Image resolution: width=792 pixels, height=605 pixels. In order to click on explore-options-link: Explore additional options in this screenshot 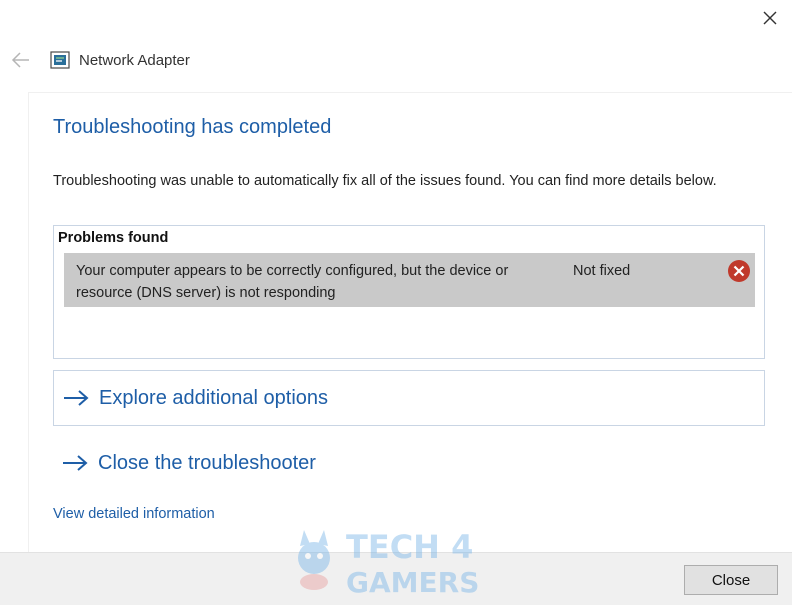, I will do `click(409, 398)`.